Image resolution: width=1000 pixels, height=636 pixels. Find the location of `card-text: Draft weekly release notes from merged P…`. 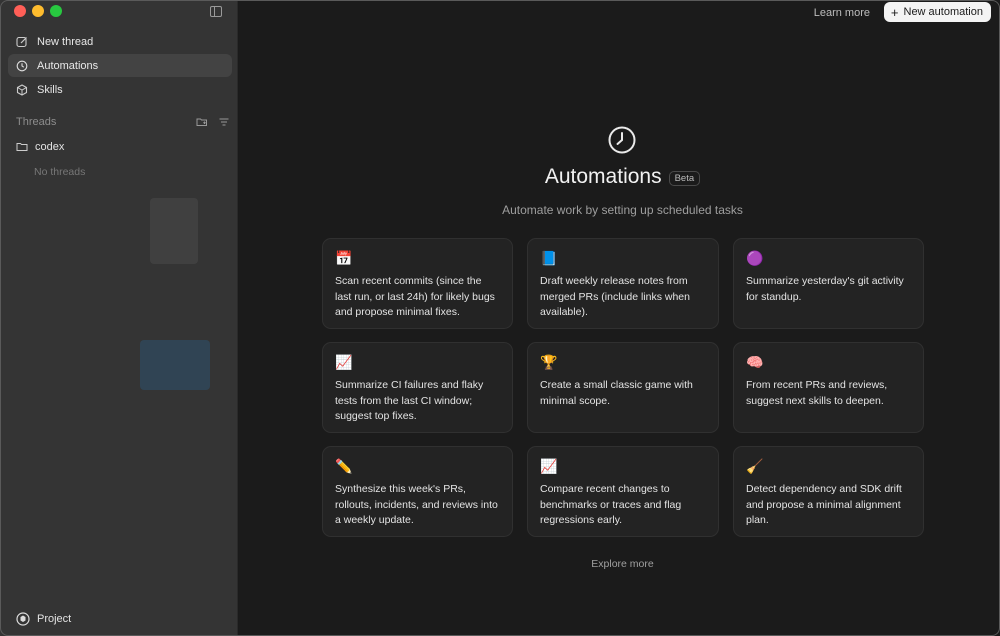

card-text: Draft weekly release notes from merged P… is located at coordinates (615, 296).